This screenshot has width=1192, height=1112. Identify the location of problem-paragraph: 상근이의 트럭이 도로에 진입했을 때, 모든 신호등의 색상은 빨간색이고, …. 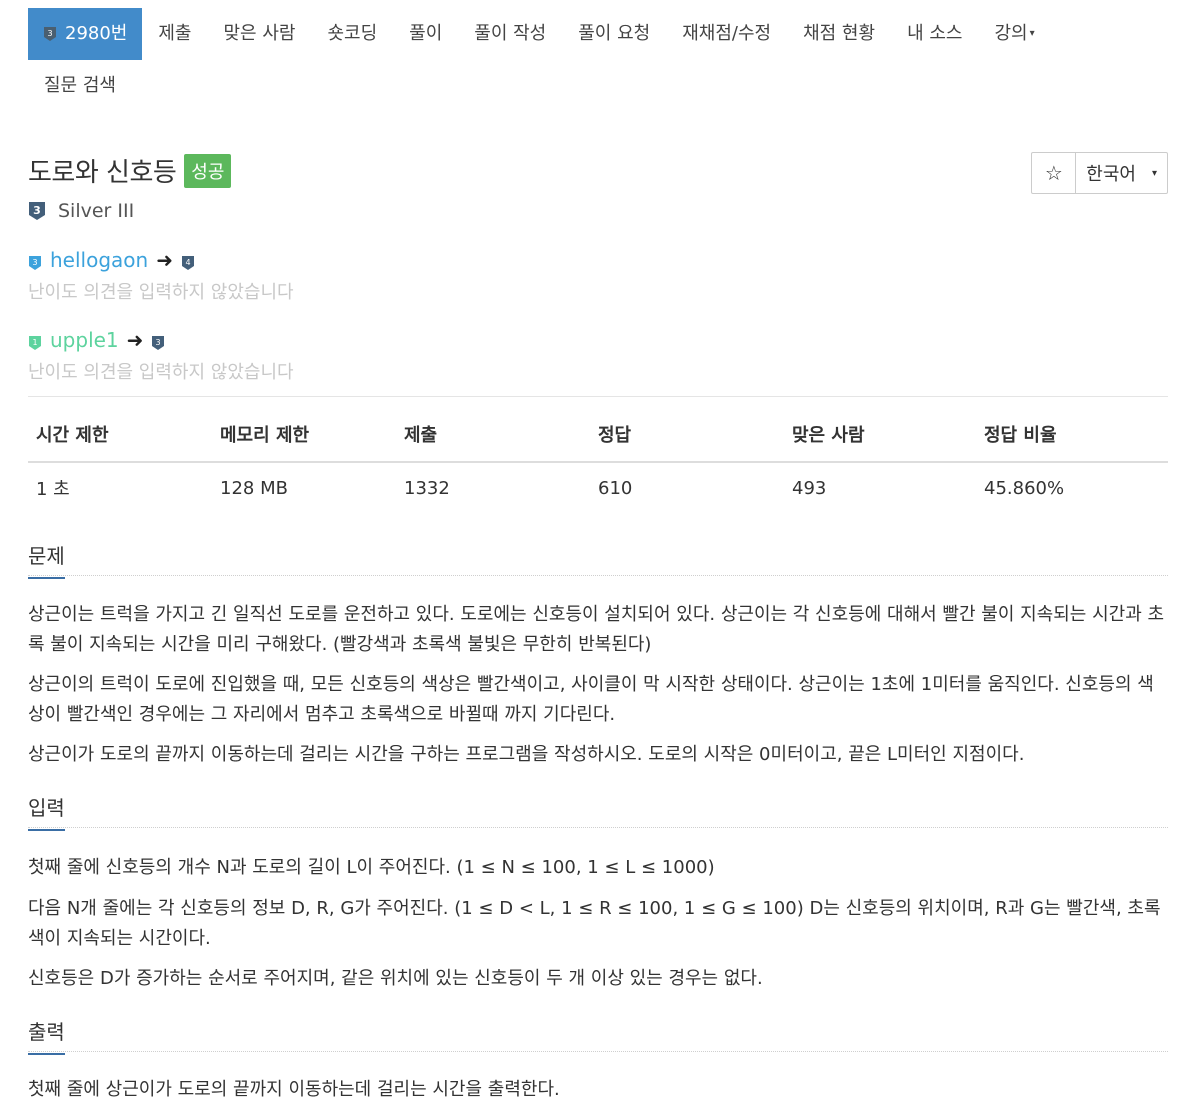
(591, 699).